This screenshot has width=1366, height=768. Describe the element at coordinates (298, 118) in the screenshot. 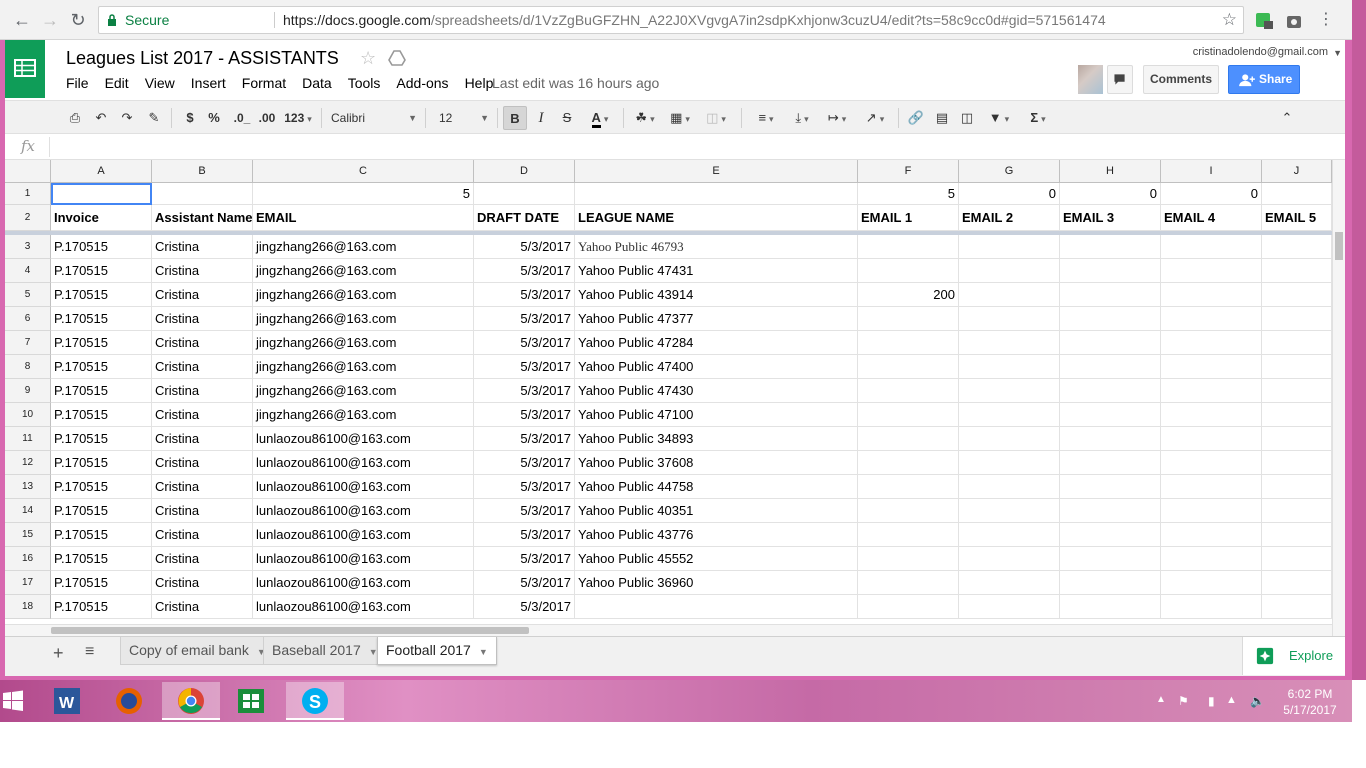

I see `more-formats-button: 123` at that location.